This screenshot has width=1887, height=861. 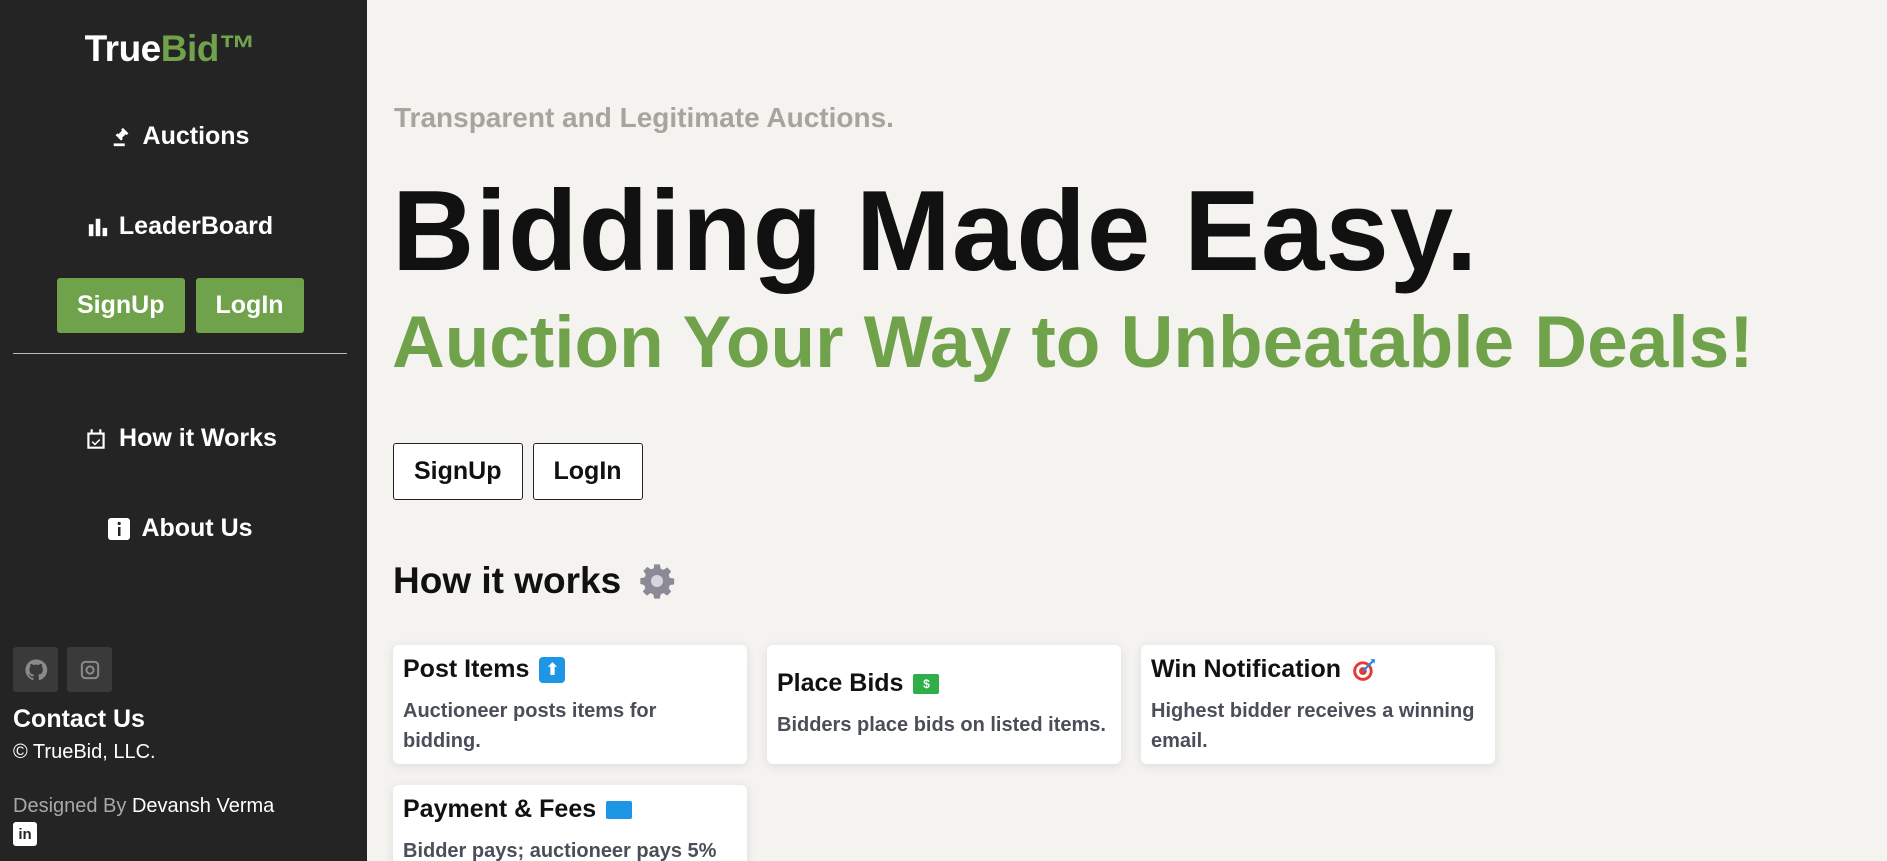 I want to click on how-it-works-title: How it works, so click(x=507, y=580).